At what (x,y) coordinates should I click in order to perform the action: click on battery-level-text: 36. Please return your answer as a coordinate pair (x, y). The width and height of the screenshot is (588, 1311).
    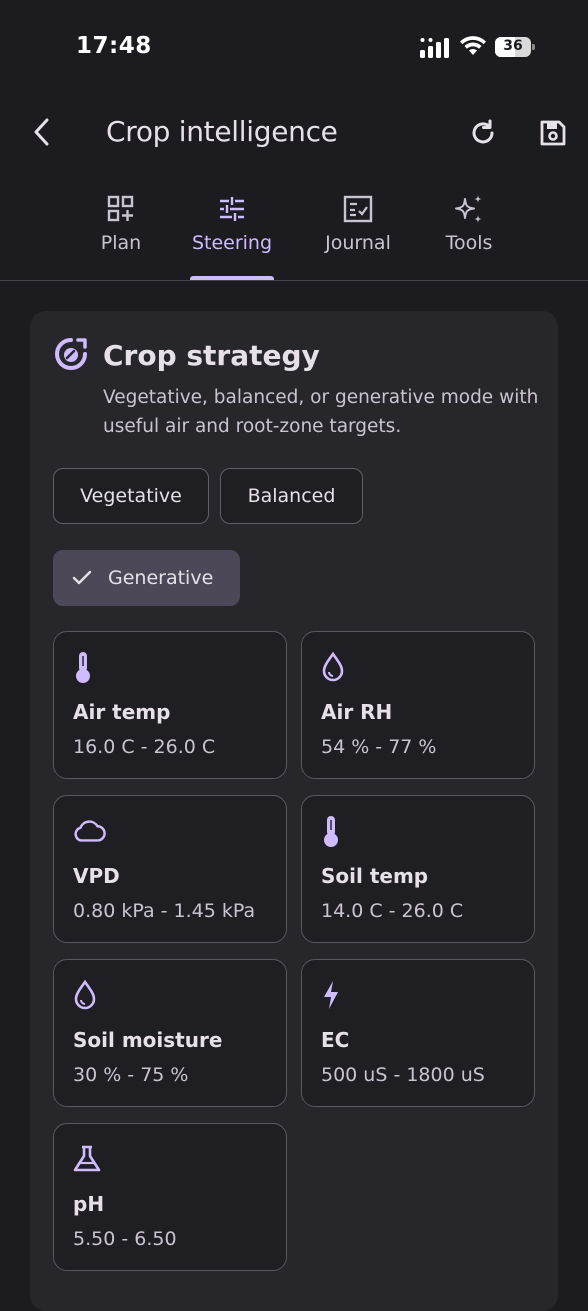
    Looking at the image, I should click on (513, 46).